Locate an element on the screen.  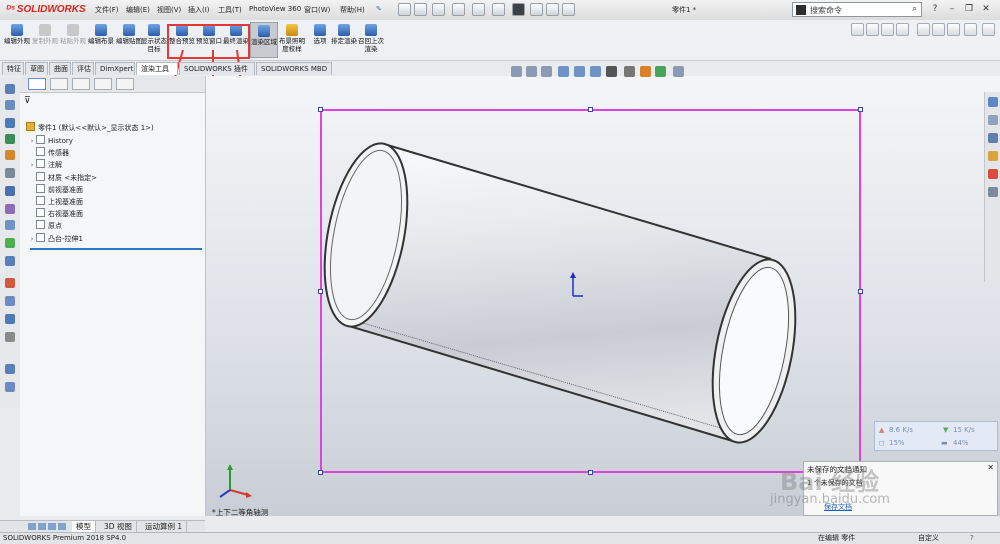
search-box: 搜索命令 ⌕ is located at coordinates (857, 9).